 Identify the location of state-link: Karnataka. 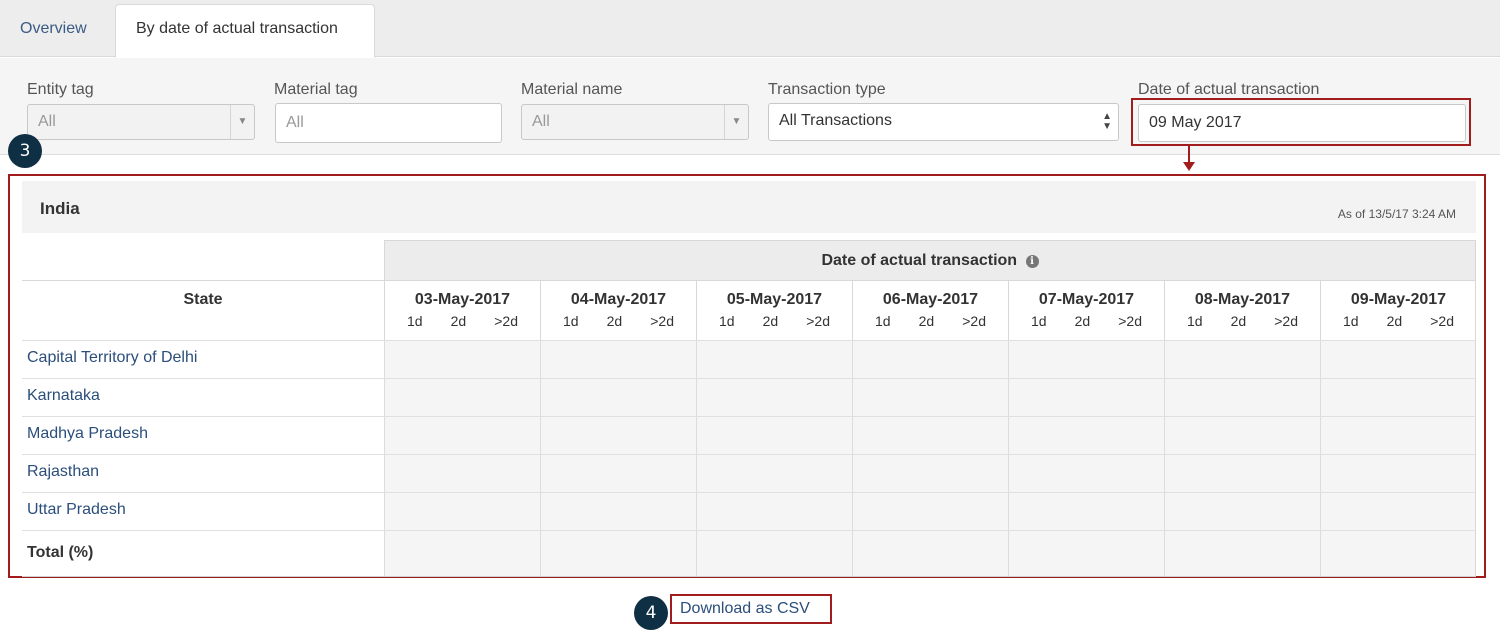
(63, 396).